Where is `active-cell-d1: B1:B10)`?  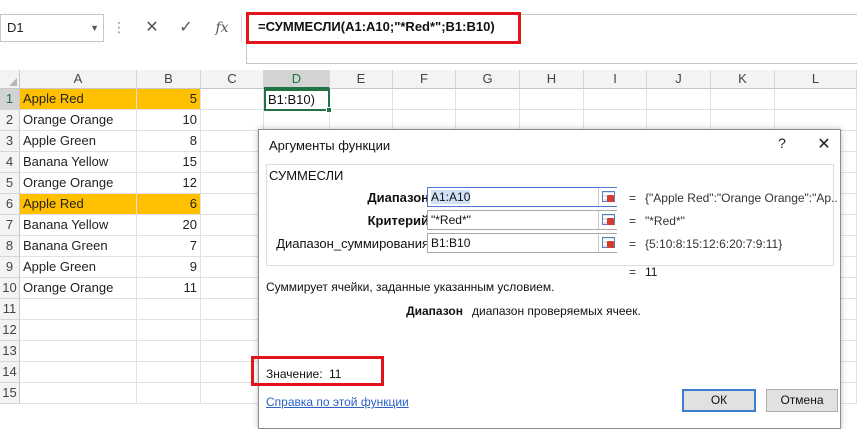
active-cell-d1: B1:B10) is located at coordinates (297, 100).